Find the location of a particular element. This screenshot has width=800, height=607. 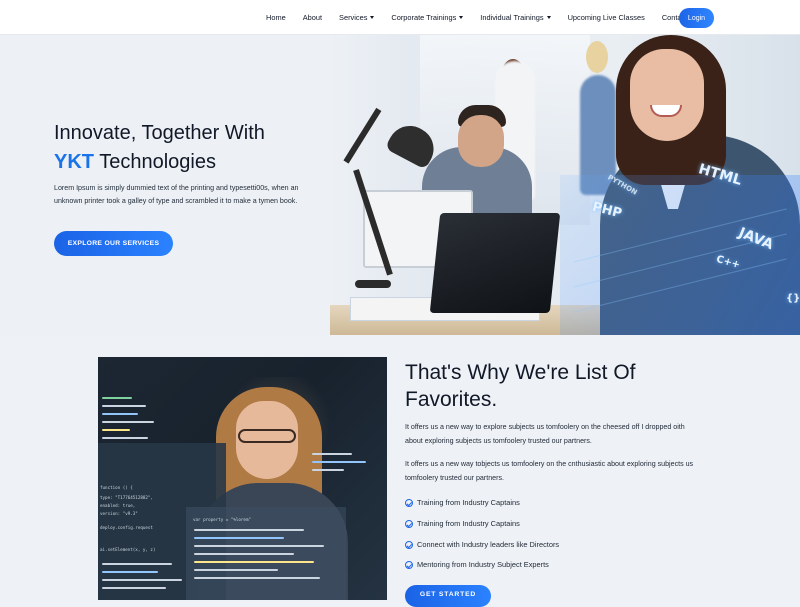

nav-item-corporate-trainings: Corporate Trainings is located at coordinates (427, 17).